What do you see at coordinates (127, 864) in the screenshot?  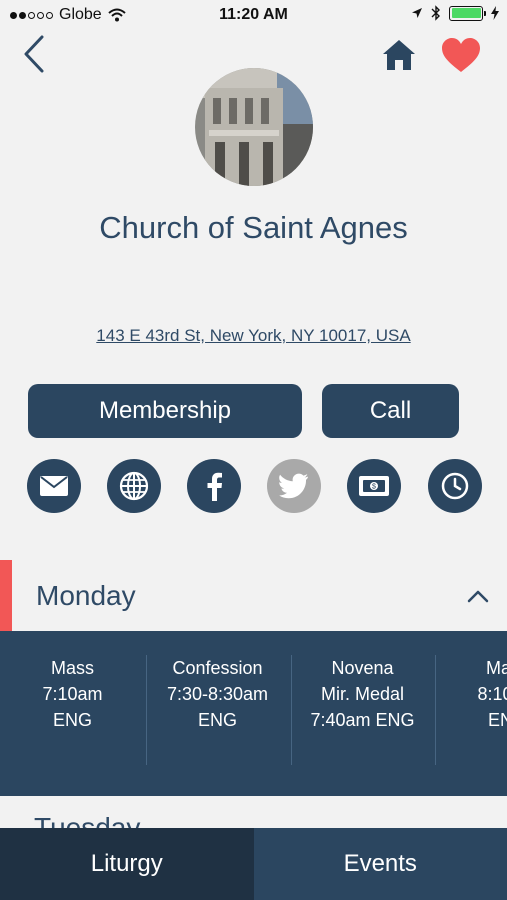 I see `tab-liturgy: Liturgy` at bounding box center [127, 864].